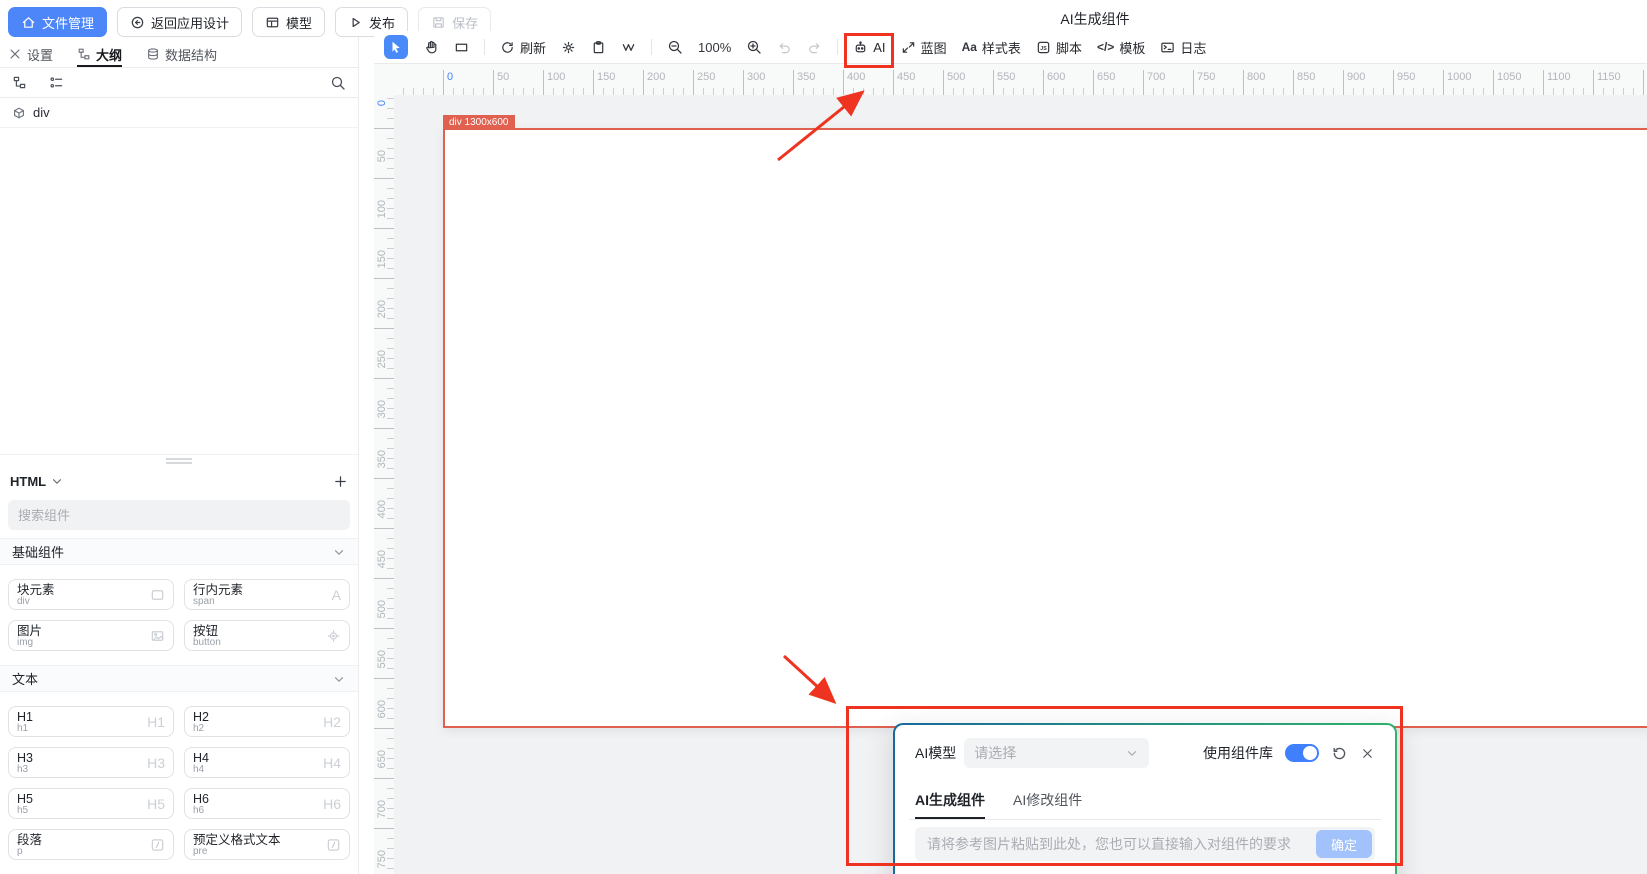 Image resolution: width=1647 pixels, height=874 pixels. Describe the element at coordinates (714, 47) in the screenshot. I see `zoom-level: 100%` at that location.